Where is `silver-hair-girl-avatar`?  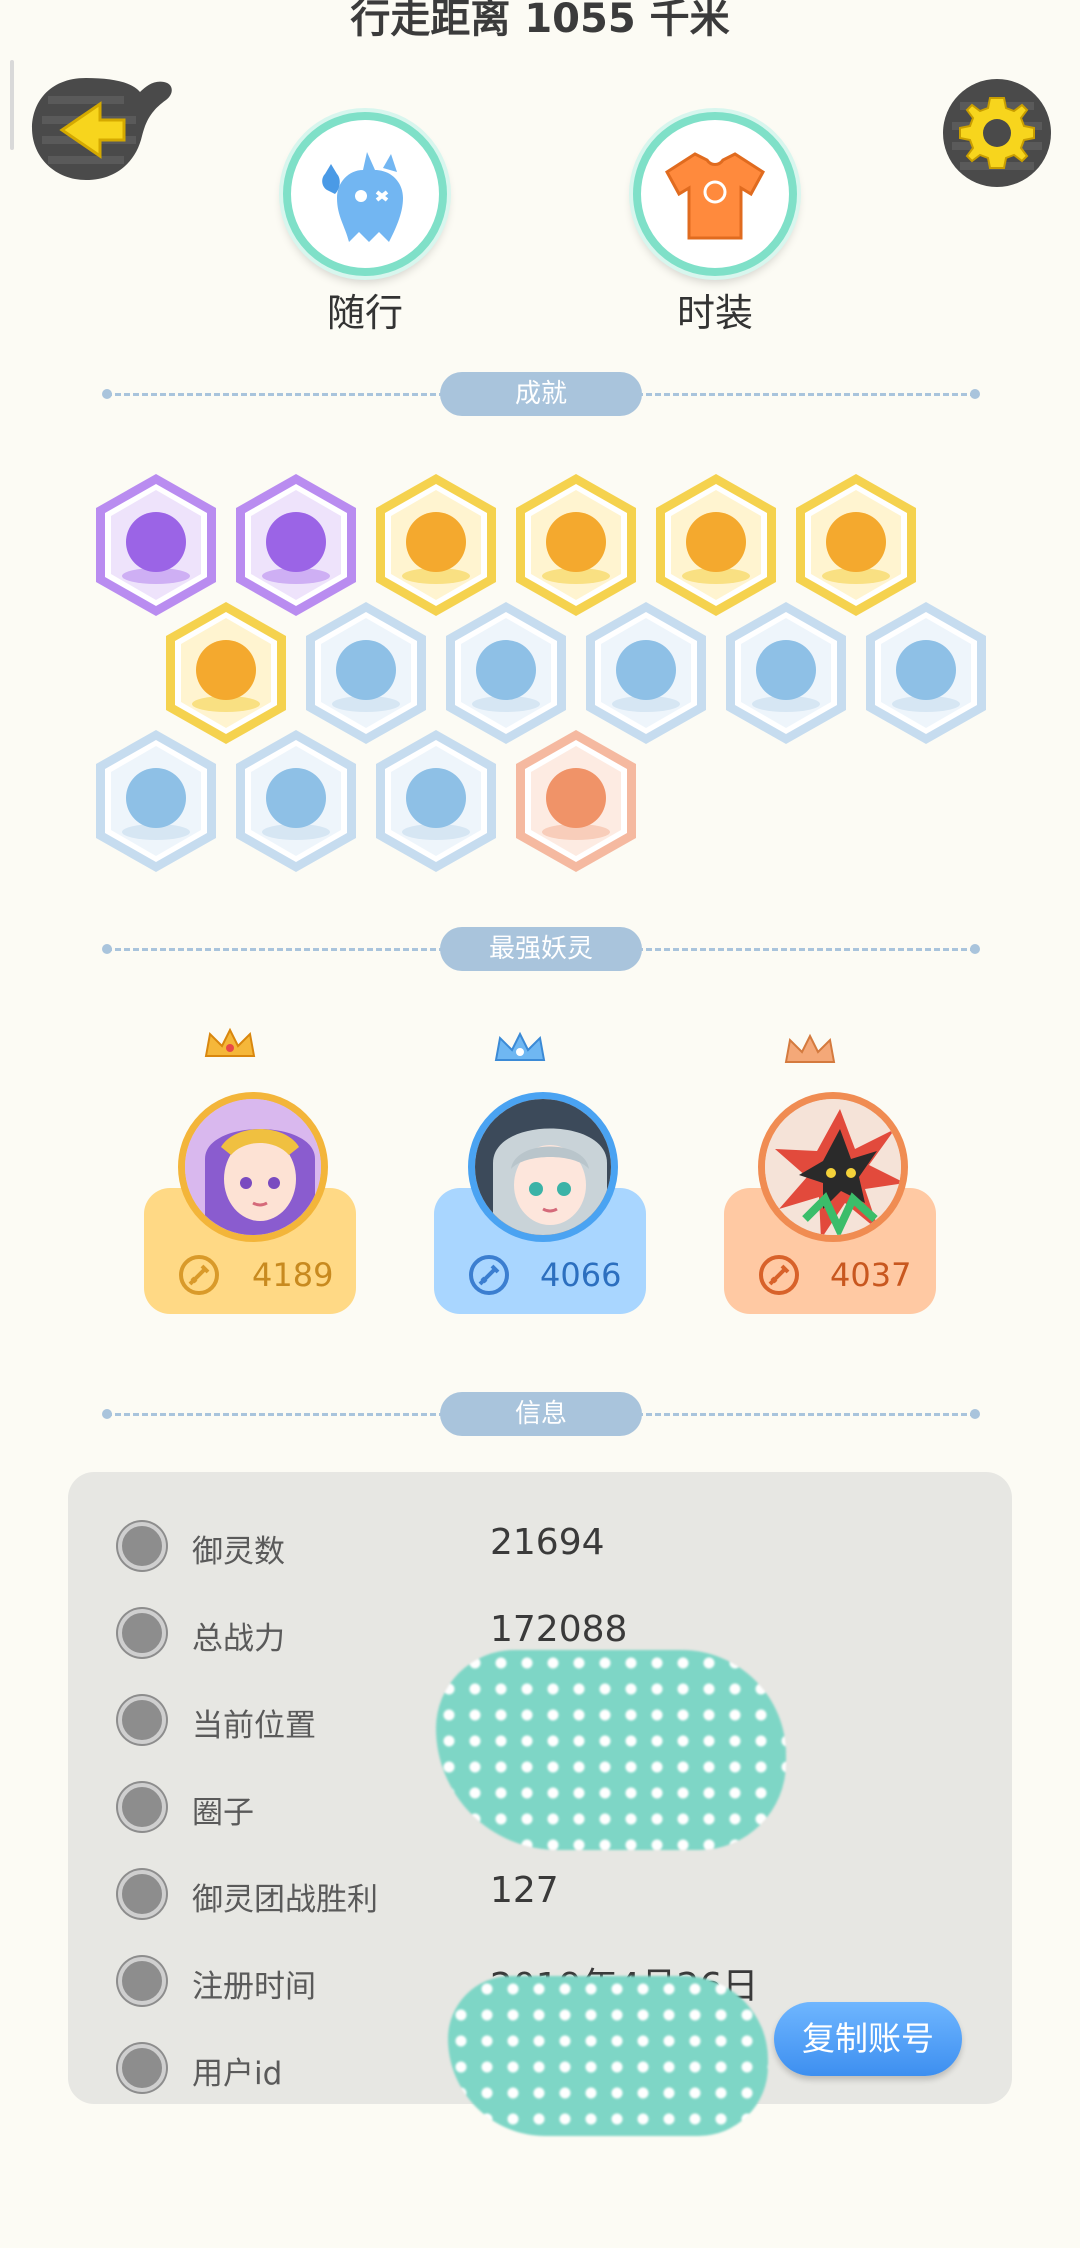 silver-hair-girl-avatar is located at coordinates (543, 1167).